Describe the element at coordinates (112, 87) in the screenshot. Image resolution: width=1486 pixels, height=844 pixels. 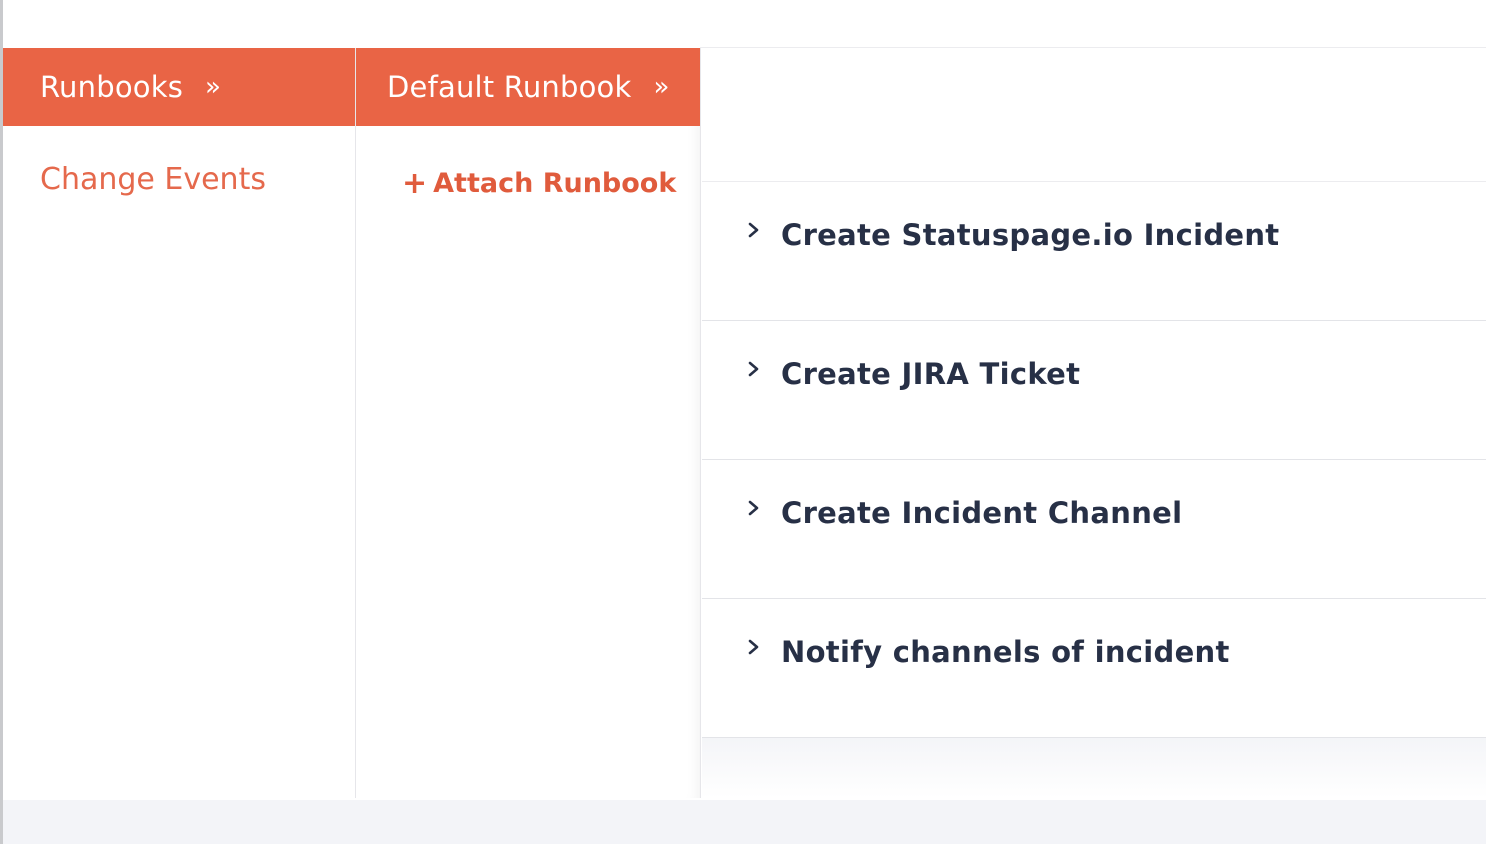
I see `runbooks-header-label: Runbooks` at that location.